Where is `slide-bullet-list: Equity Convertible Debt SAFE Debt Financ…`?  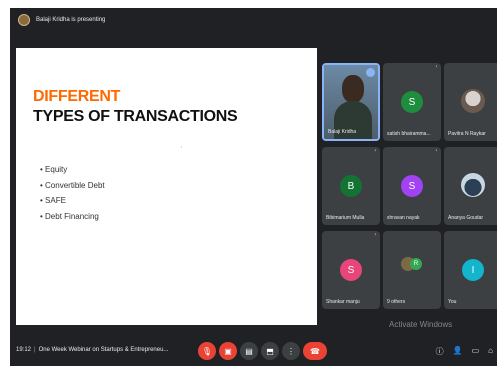
slide-bullet-list: Equity Convertible Debt SAFE Debt Financ… is located at coordinates (72, 193).